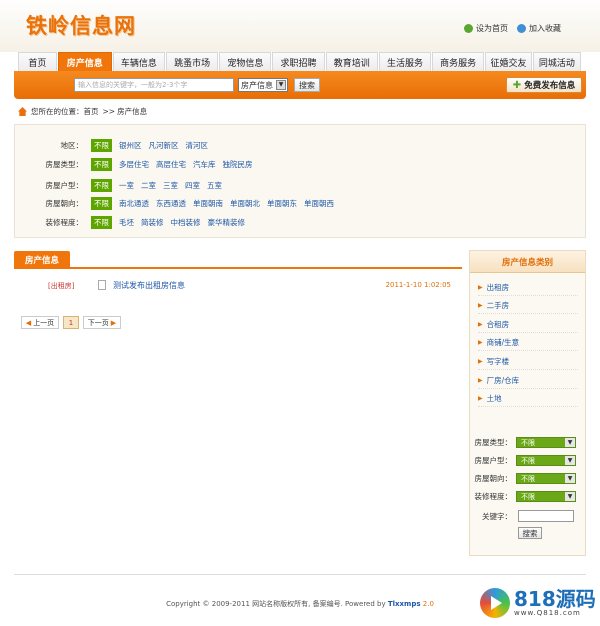 This screenshot has width=600, height=626. I want to click on nav-tab-jobs: 求职招聘, so click(298, 61).